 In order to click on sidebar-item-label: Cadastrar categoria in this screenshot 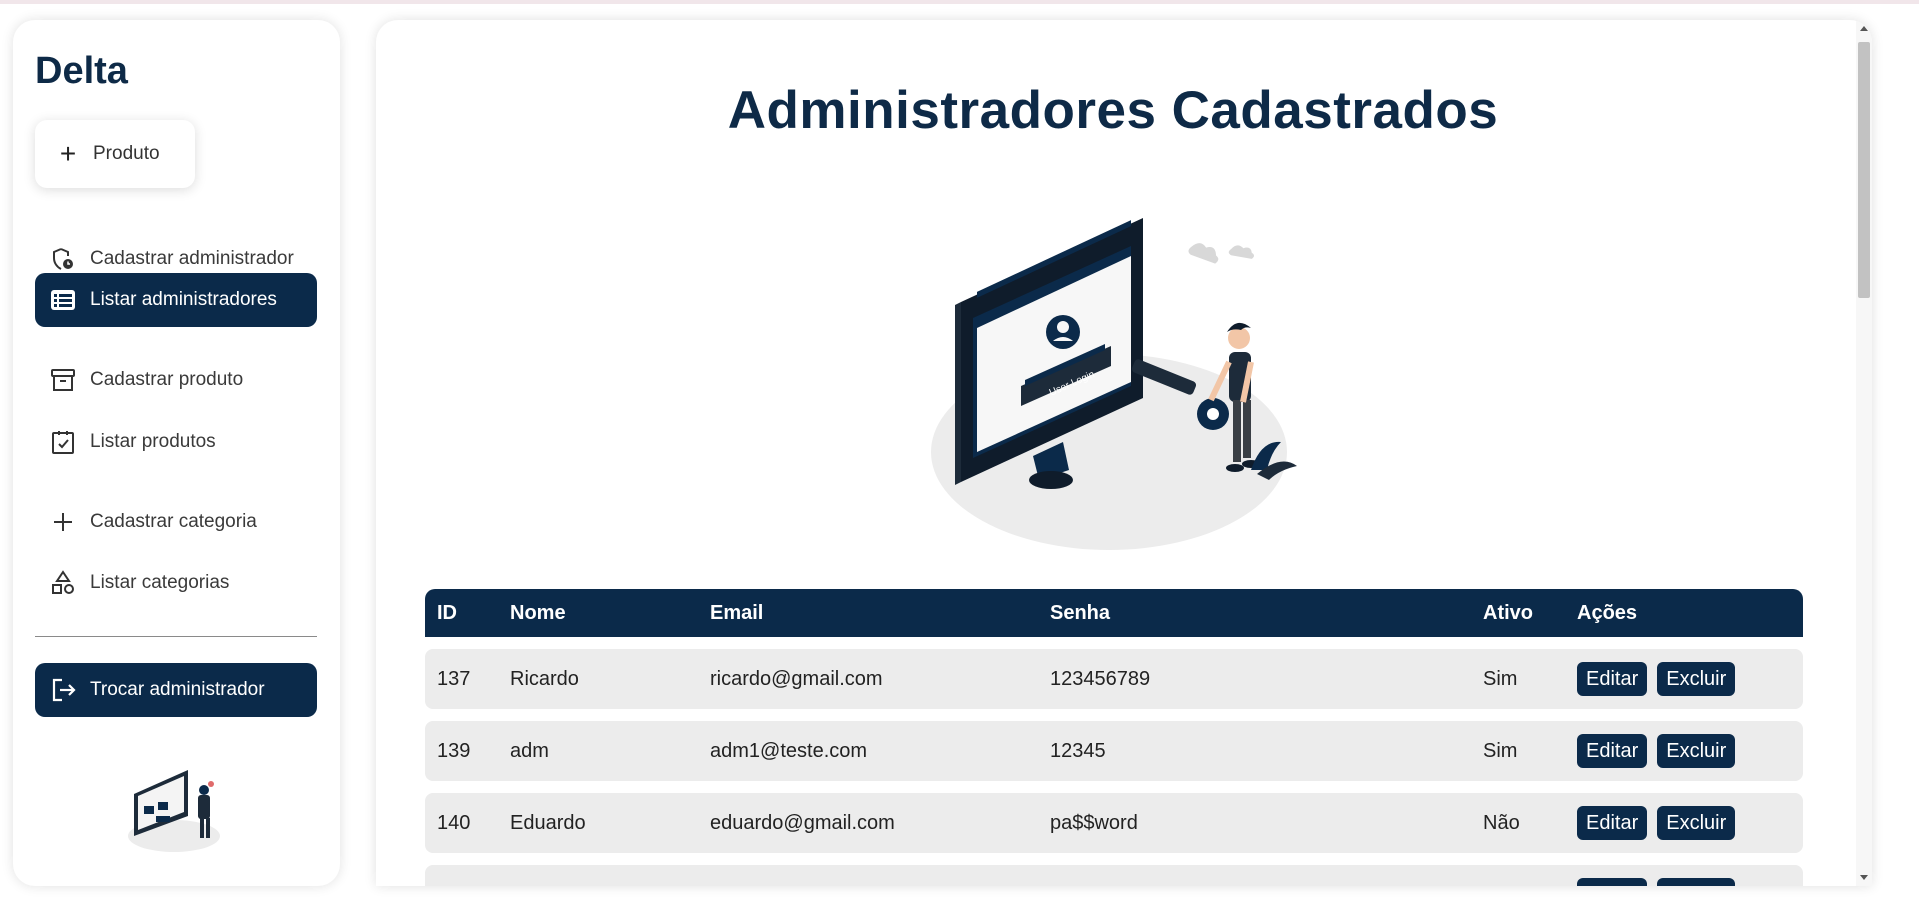, I will do `click(173, 521)`.